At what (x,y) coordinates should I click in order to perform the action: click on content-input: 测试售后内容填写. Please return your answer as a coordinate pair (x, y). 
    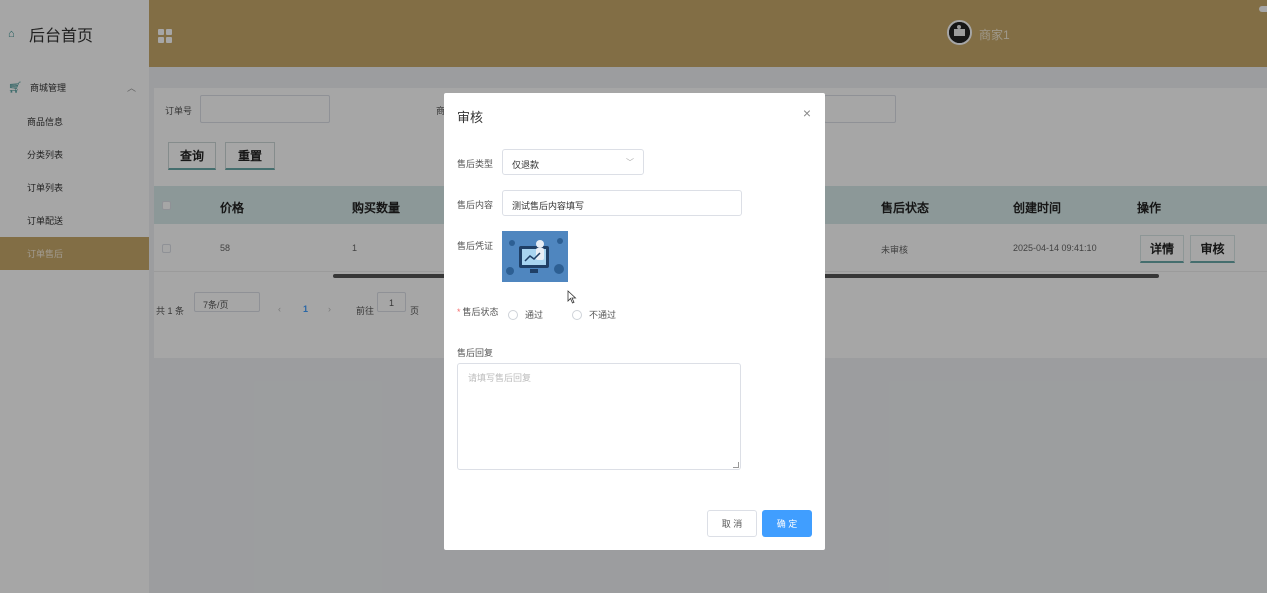
    Looking at the image, I should click on (622, 203).